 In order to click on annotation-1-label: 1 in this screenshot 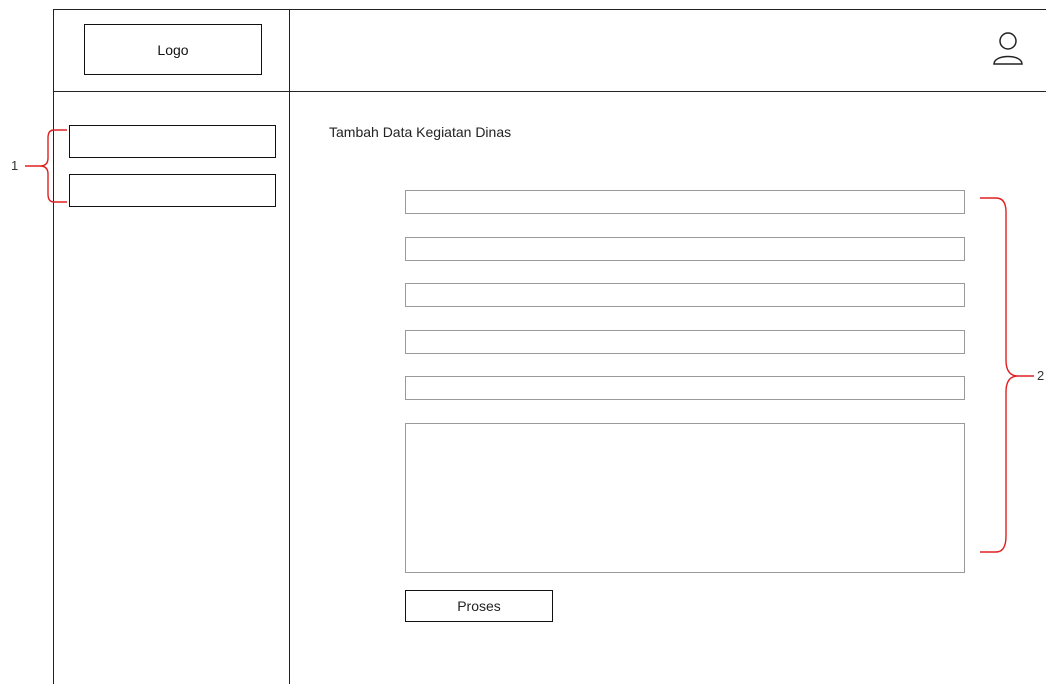, I will do `click(15, 165)`.